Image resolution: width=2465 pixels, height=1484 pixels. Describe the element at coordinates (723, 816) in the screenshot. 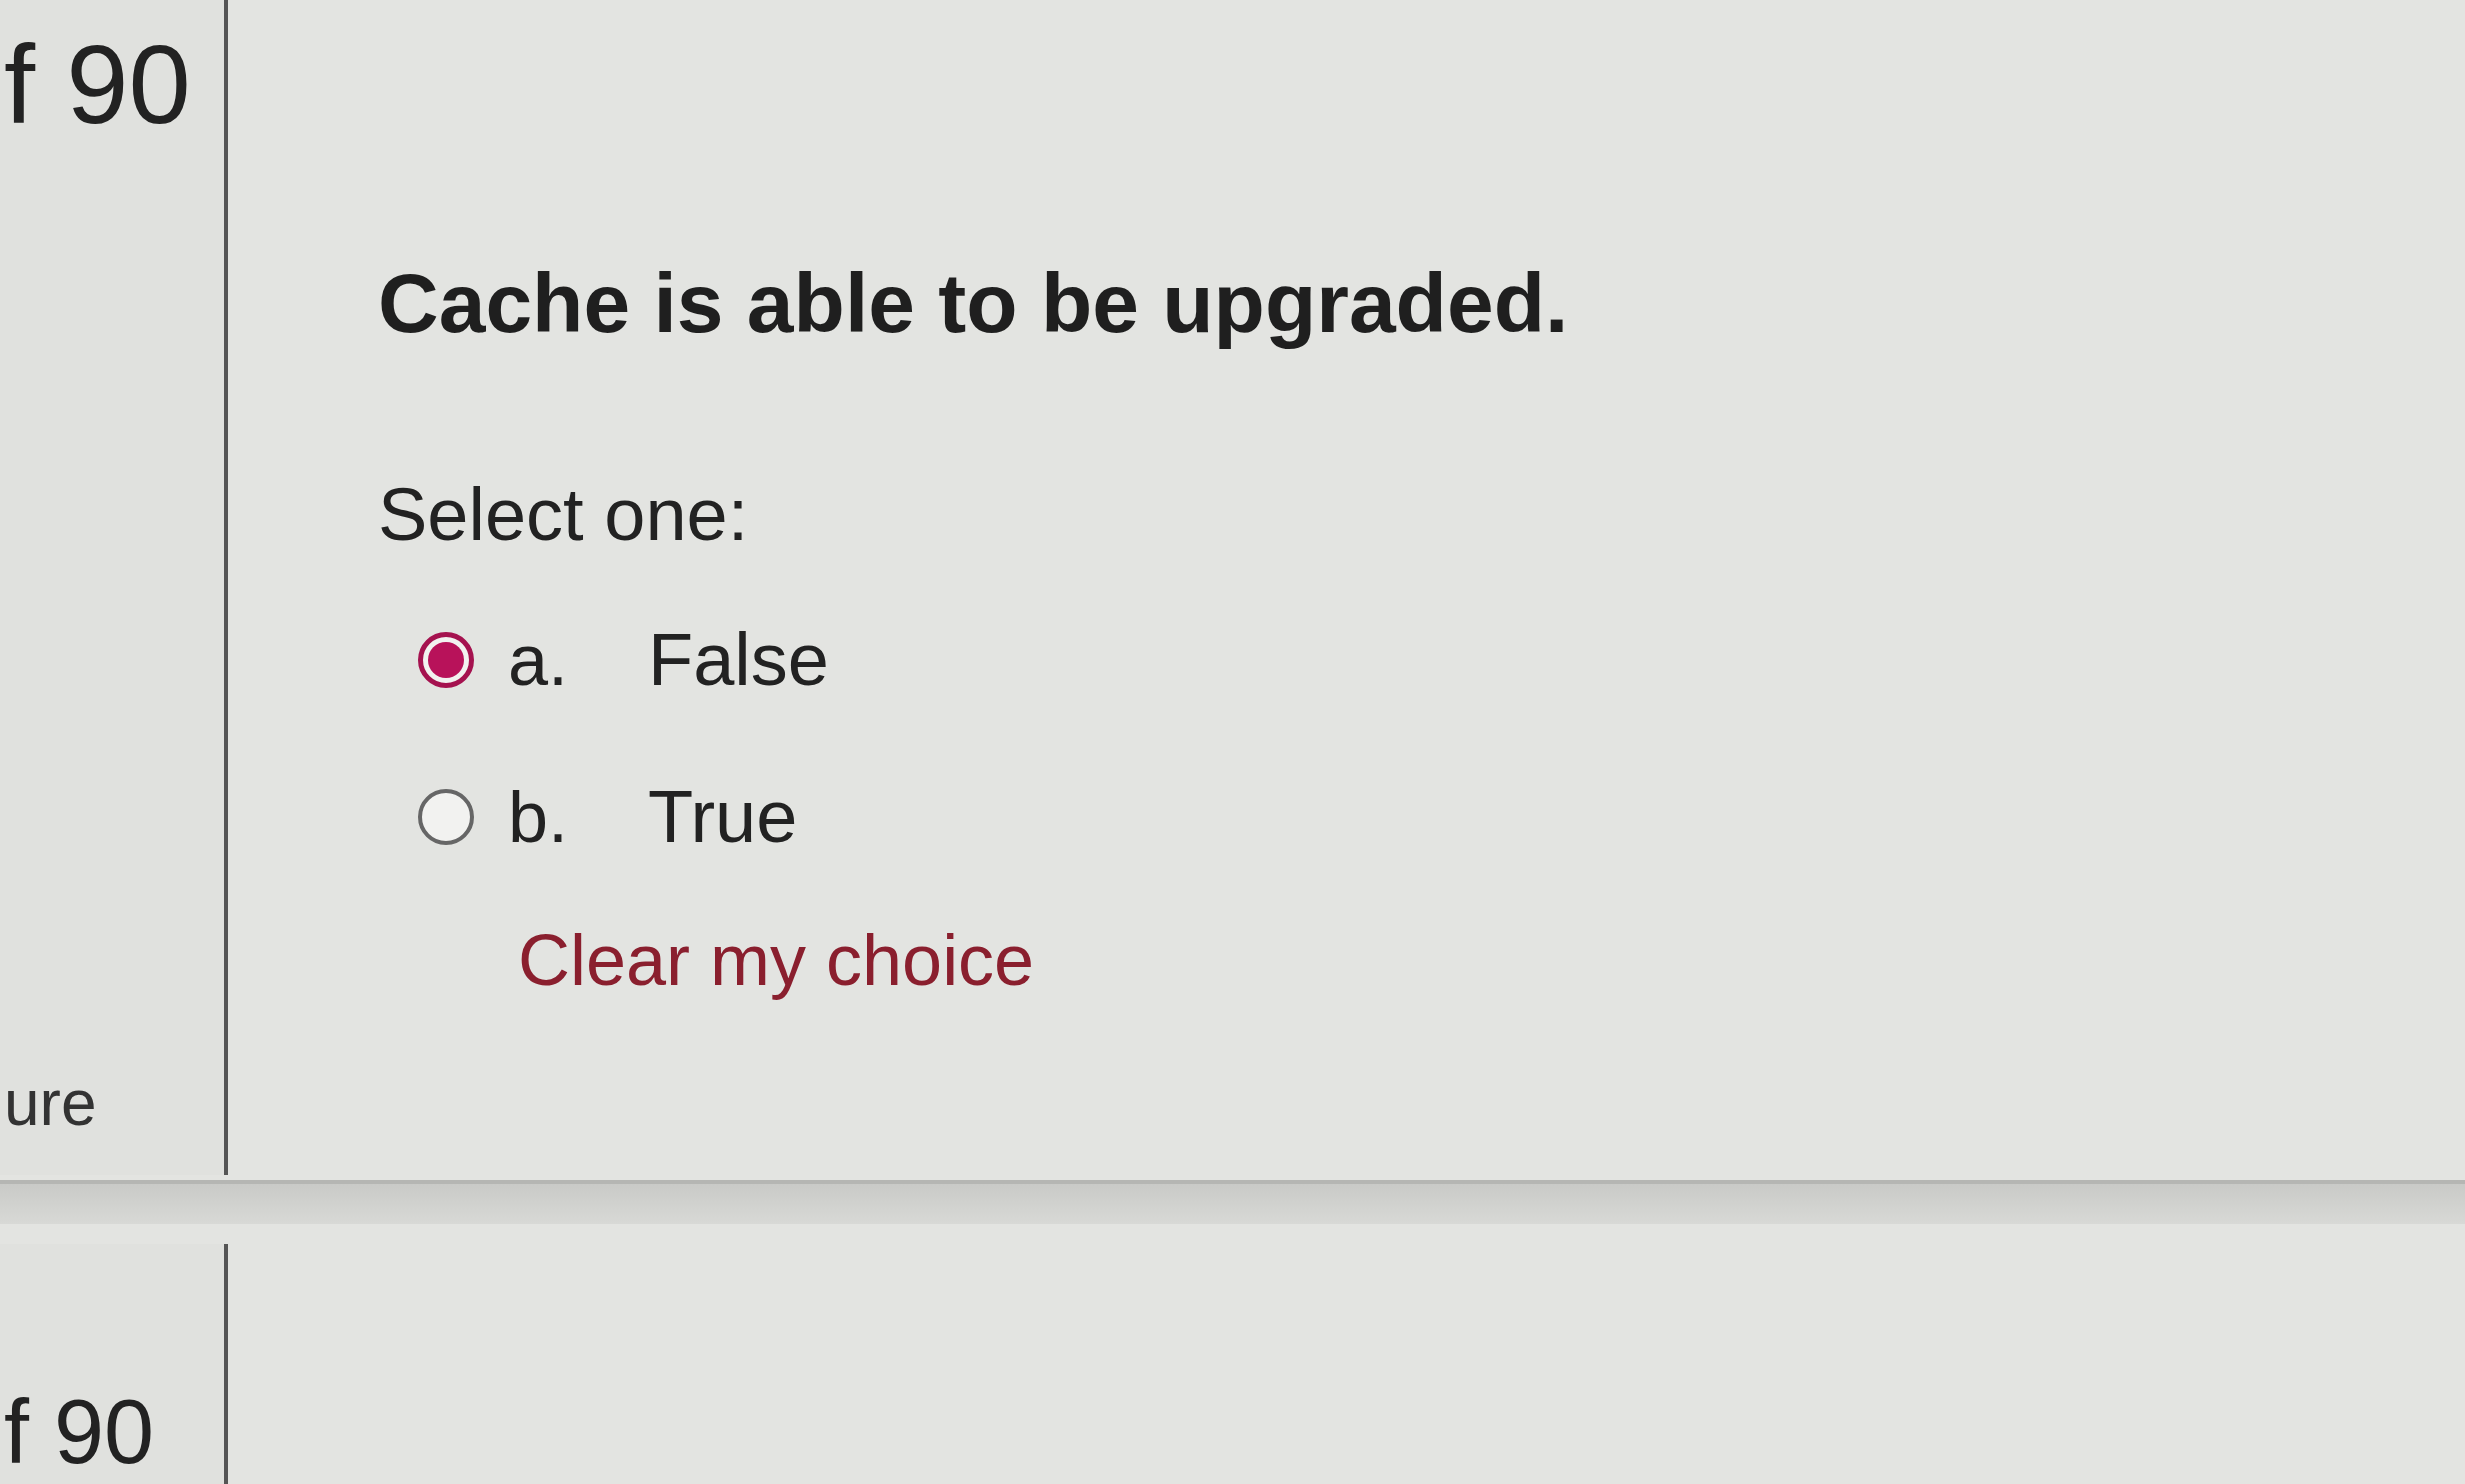

I see `option-label: True` at that location.